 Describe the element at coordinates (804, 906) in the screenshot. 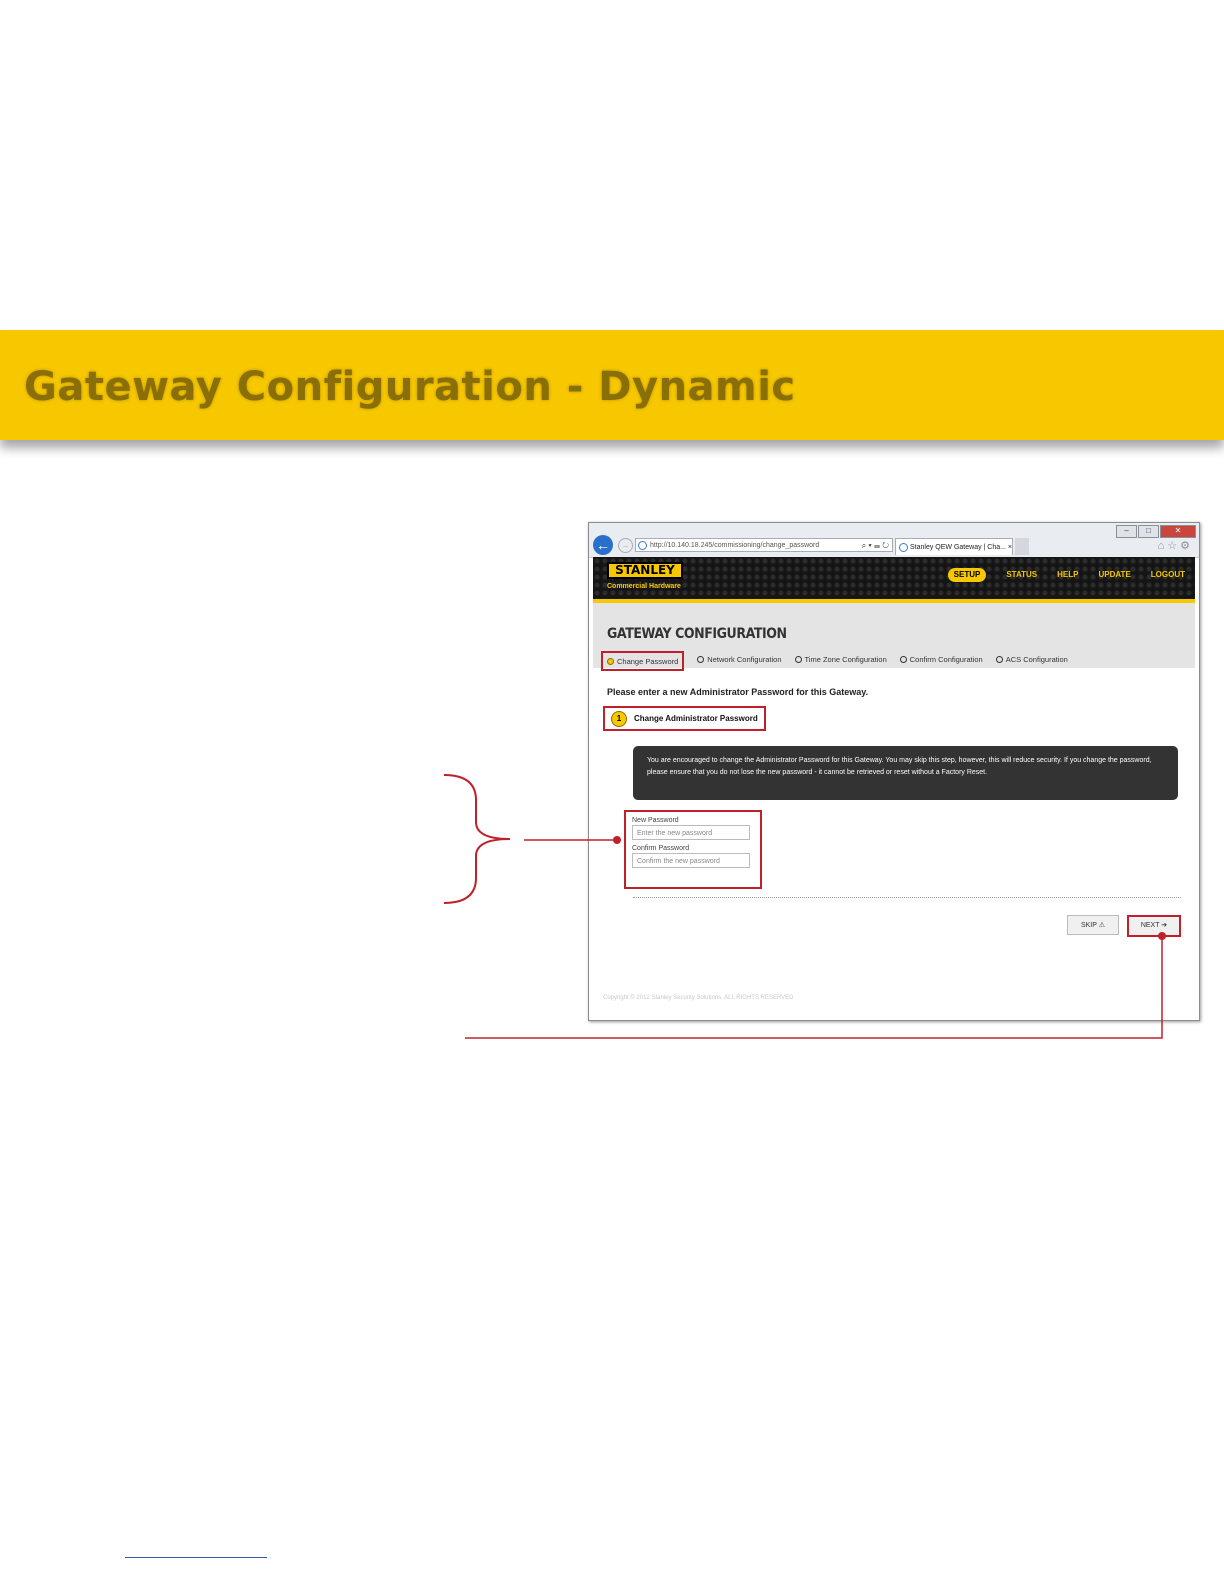

I see `annotation-callouts` at that location.